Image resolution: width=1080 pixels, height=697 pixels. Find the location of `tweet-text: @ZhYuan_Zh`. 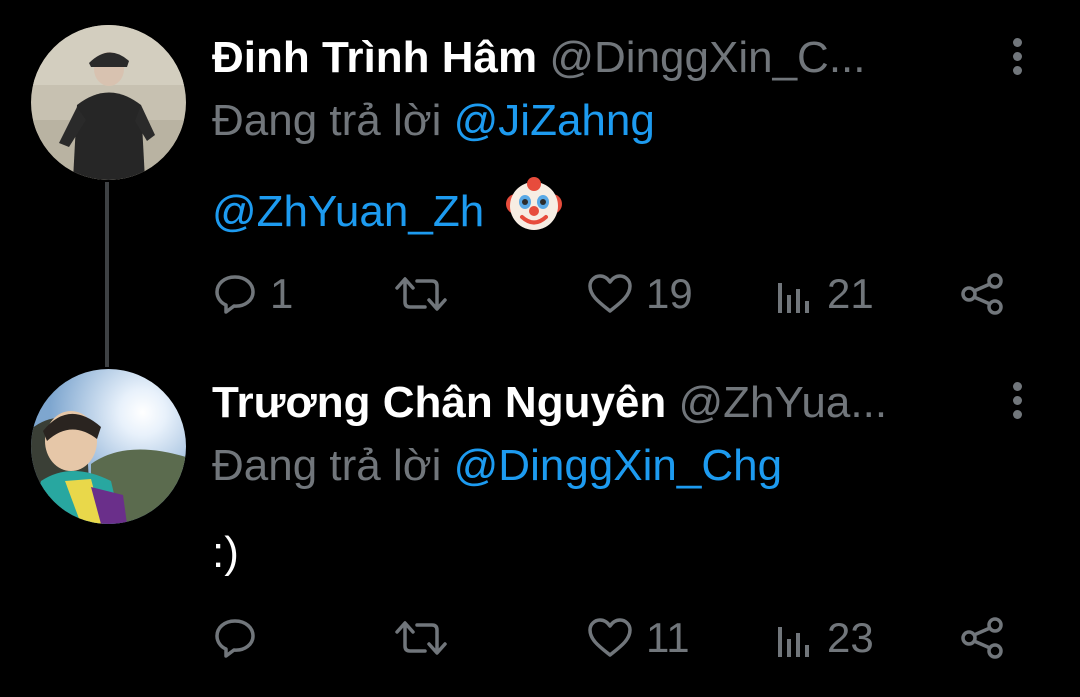

tweet-text: @ZhYuan_Zh is located at coordinates (388, 211).